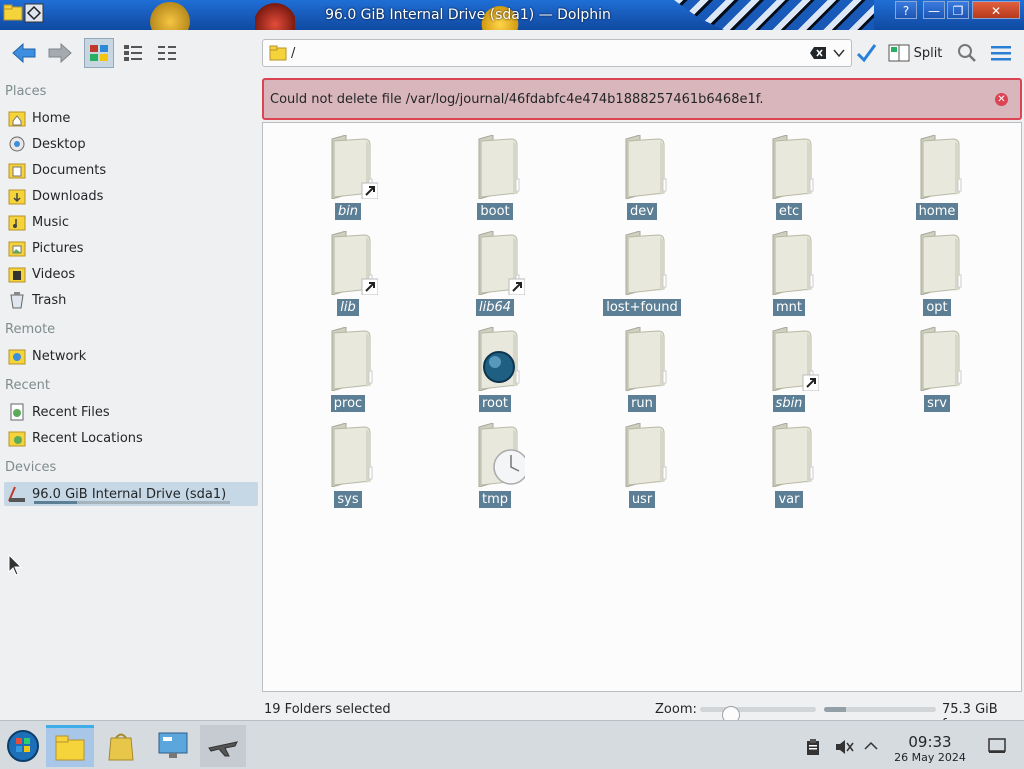  What do you see at coordinates (1001, 53) in the screenshot?
I see `menu-button` at bounding box center [1001, 53].